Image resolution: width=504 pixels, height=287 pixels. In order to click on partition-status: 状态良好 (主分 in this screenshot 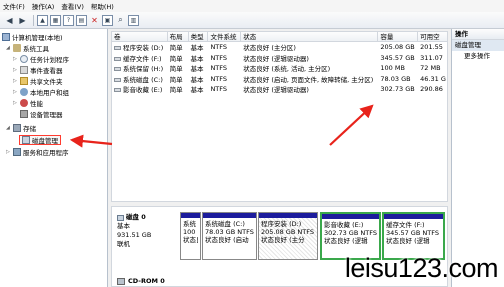, I will do `click(283, 240)`.